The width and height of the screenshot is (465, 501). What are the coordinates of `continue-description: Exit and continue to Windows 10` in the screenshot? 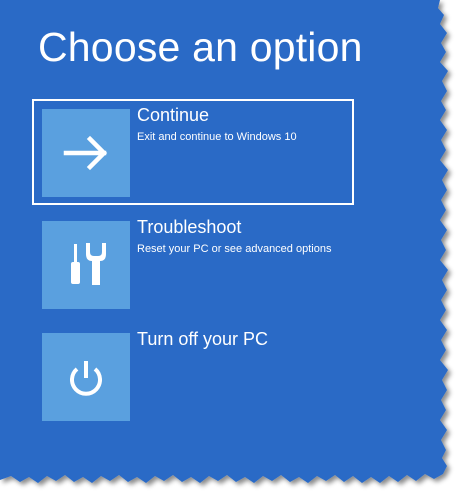 It's located at (217, 137).